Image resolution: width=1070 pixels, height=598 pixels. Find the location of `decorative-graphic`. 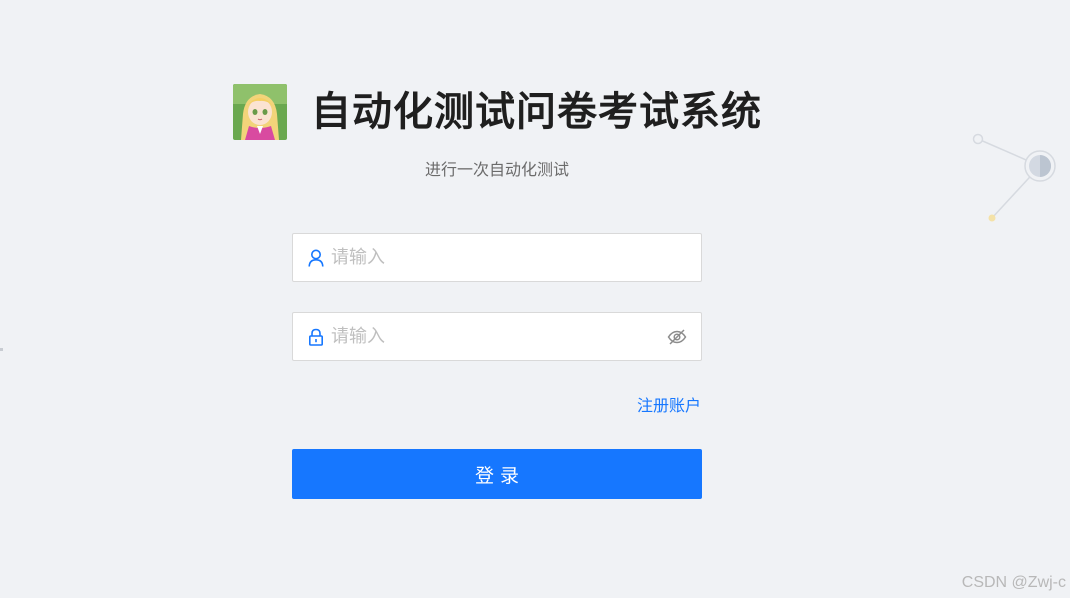

decorative-graphic is located at coordinates (1014, 177).